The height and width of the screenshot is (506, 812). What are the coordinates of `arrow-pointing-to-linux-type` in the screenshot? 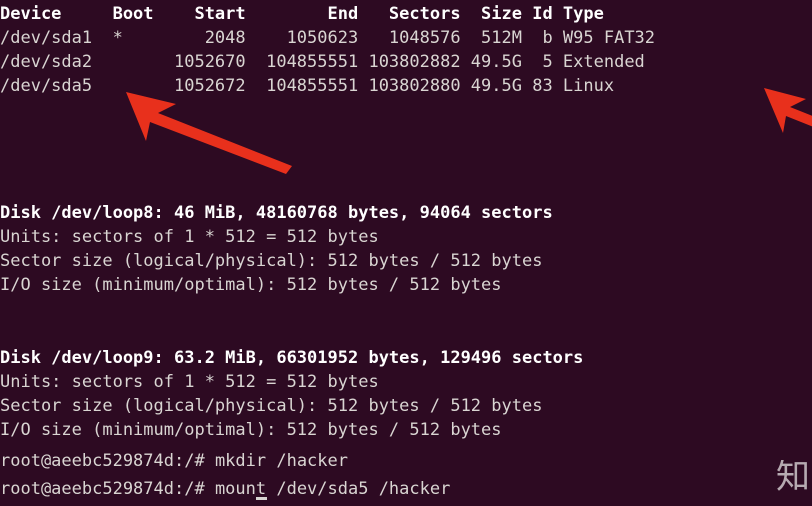 It's located at (788, 110).